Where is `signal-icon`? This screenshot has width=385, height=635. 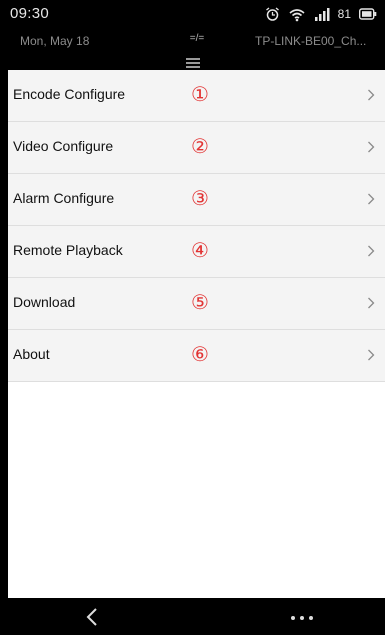 signal-icon is located at coordinates (322, 14).